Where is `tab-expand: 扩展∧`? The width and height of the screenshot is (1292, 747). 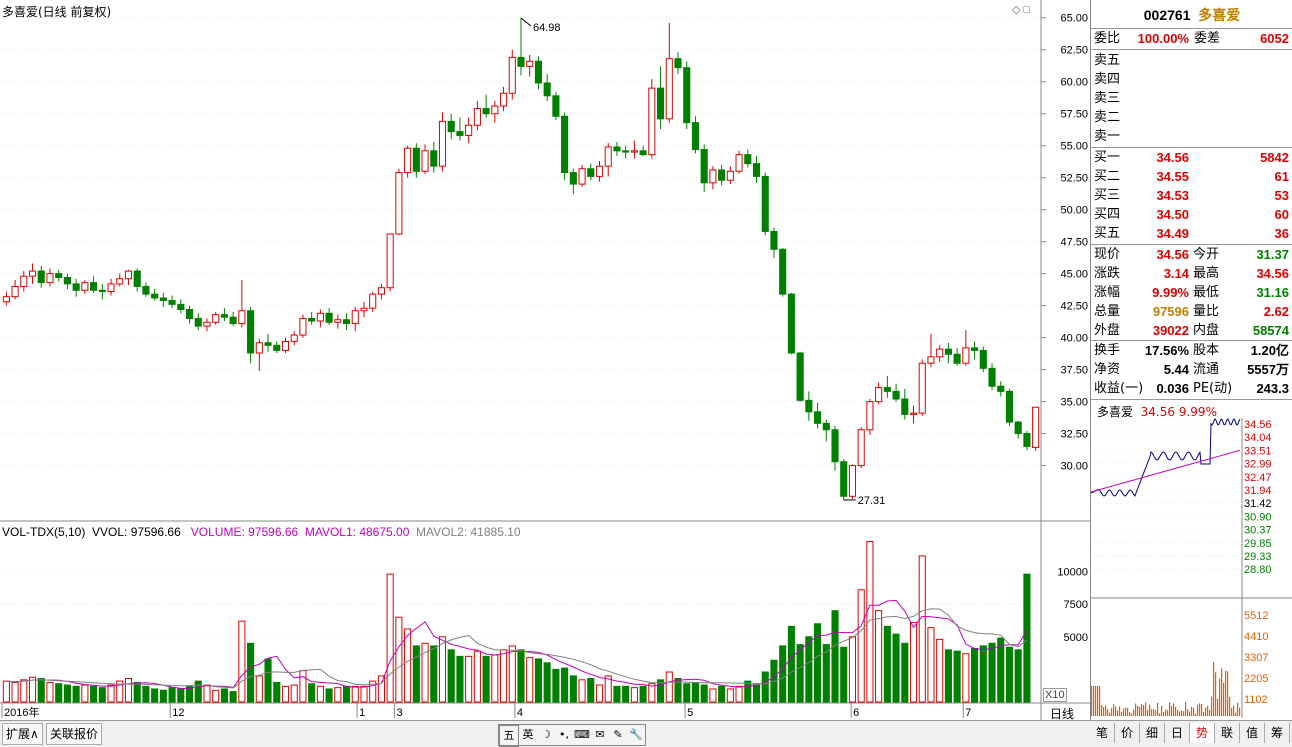
tab-expand: 扩展∧ is located at coordinates (22, 734).